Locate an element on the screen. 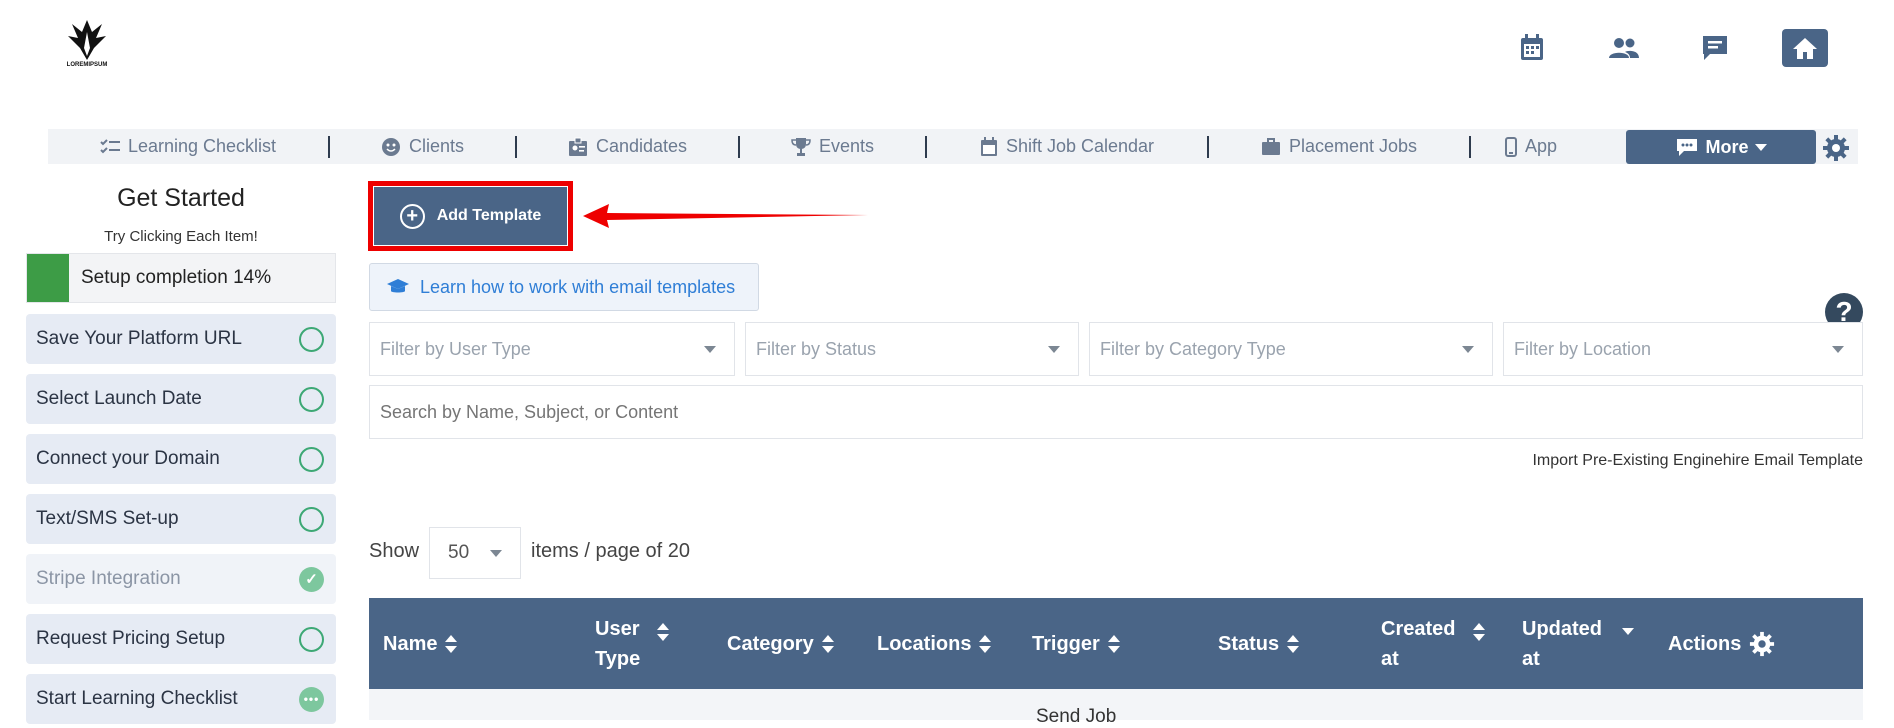 The height and width of the screenshot is (728, 1894). column-trigger: Trigger is located at coordinates (1076, 643).